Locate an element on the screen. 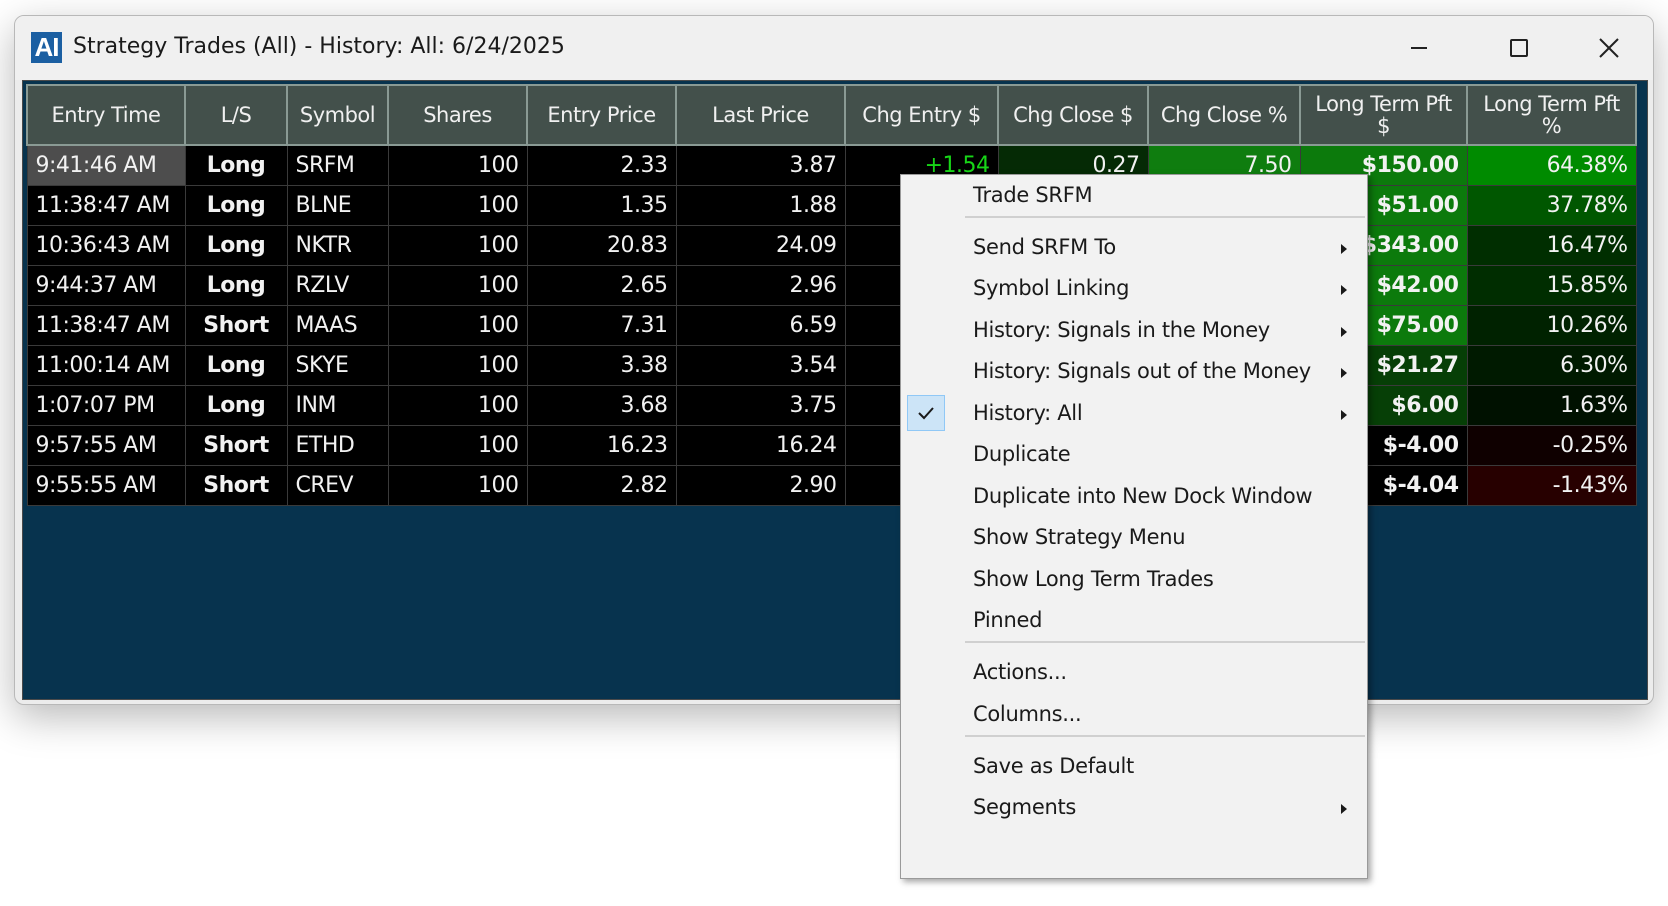  column-header-chg-close: Chg Close $ is located at coordinates (1073, 115).